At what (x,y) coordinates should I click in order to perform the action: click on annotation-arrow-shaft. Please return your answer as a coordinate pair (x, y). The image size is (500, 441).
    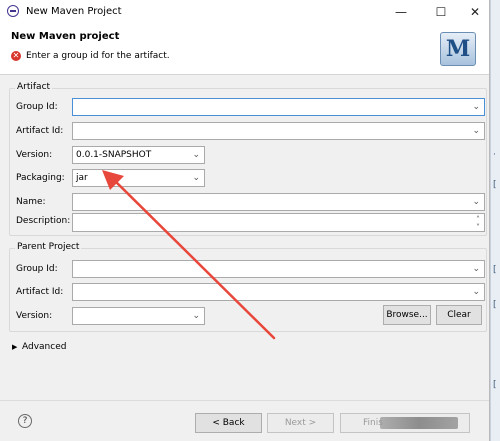
    Looking at the image, I should click on (193, 258).